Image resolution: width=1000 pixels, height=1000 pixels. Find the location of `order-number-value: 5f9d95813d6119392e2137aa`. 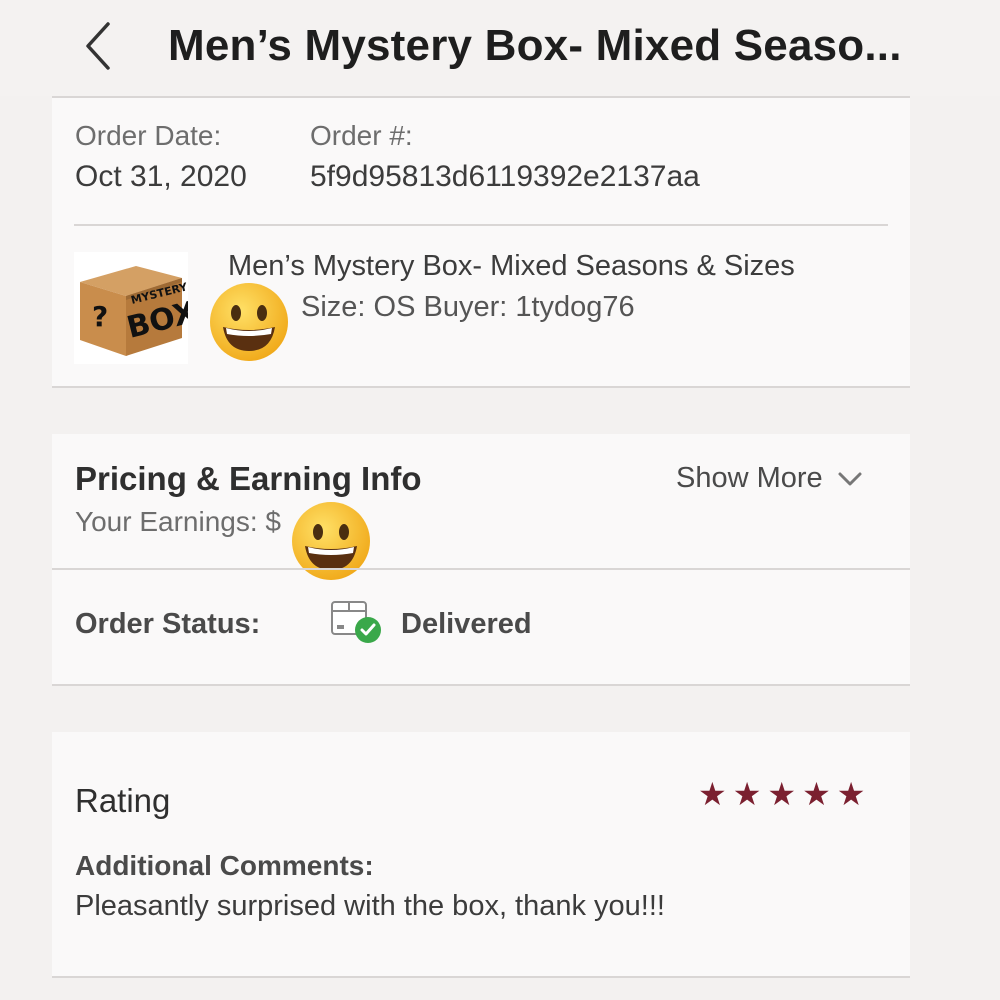

order-number-value: 5f9d95813d6119392e2137aa is located at coordinates (505, 176).